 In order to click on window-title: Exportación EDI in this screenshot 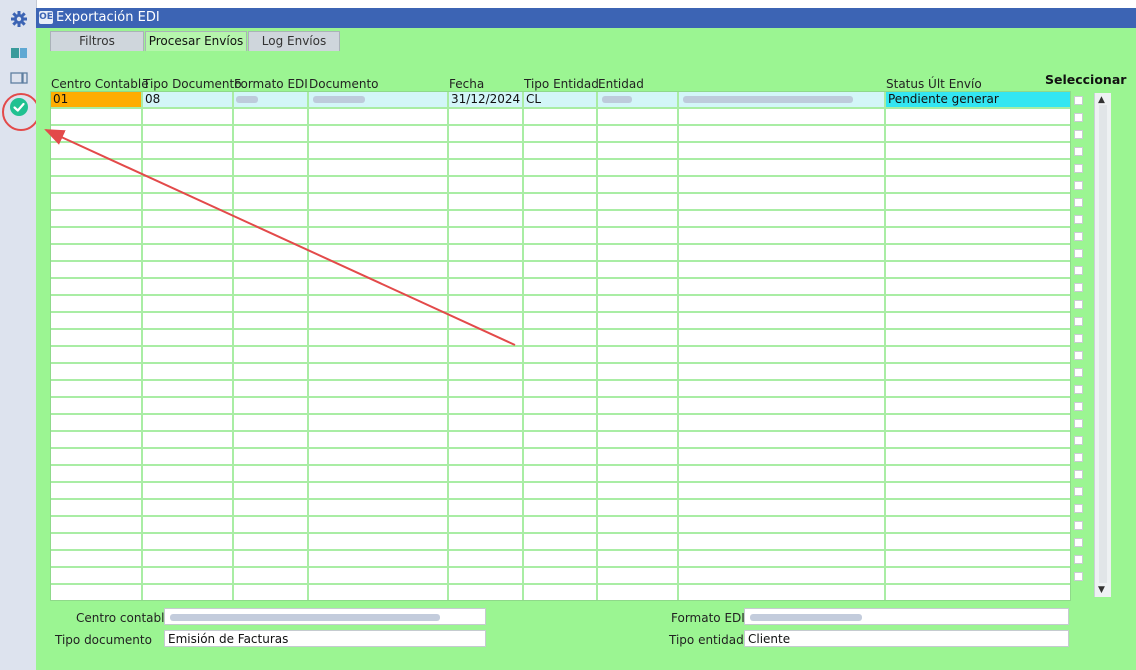, I will do `click(108, 17)`.